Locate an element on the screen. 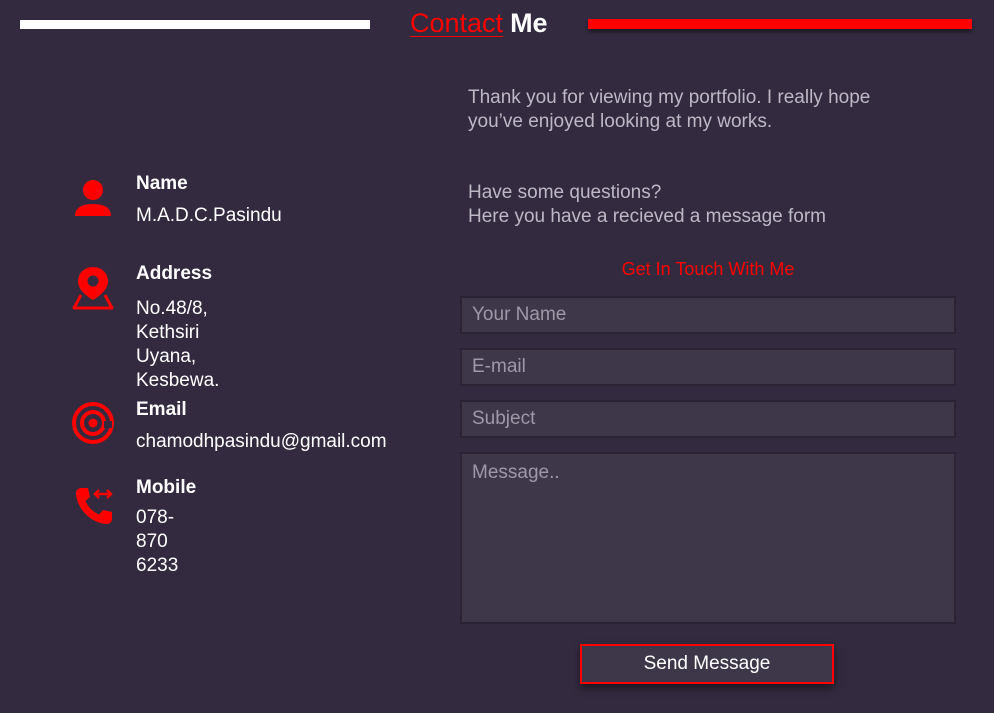 The image size is (994, 713). header-divider-left is located at coordinates (195, 24).